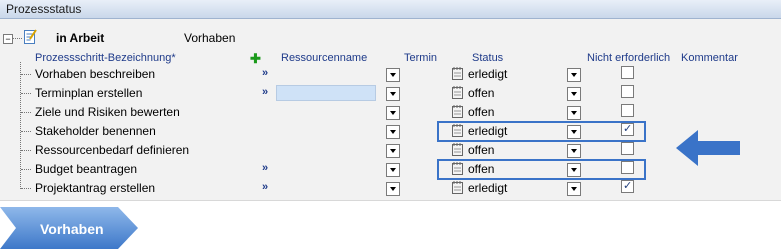  I want to click on column-header-comment: Kommentar, so click(709, 58).